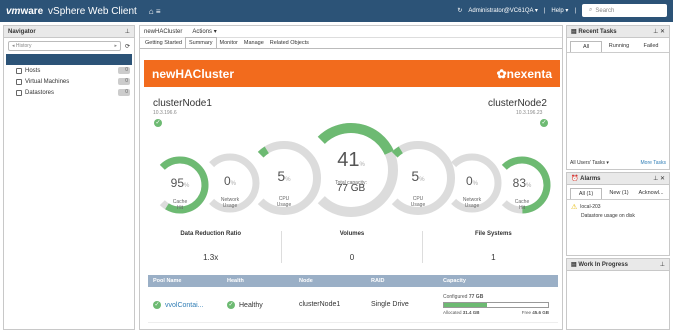 The height and width of the screenshot is (333, 673). Describe the element at coordinates (574, 207) in the screenshot. I see `warning-icon: ⚠` at that location.